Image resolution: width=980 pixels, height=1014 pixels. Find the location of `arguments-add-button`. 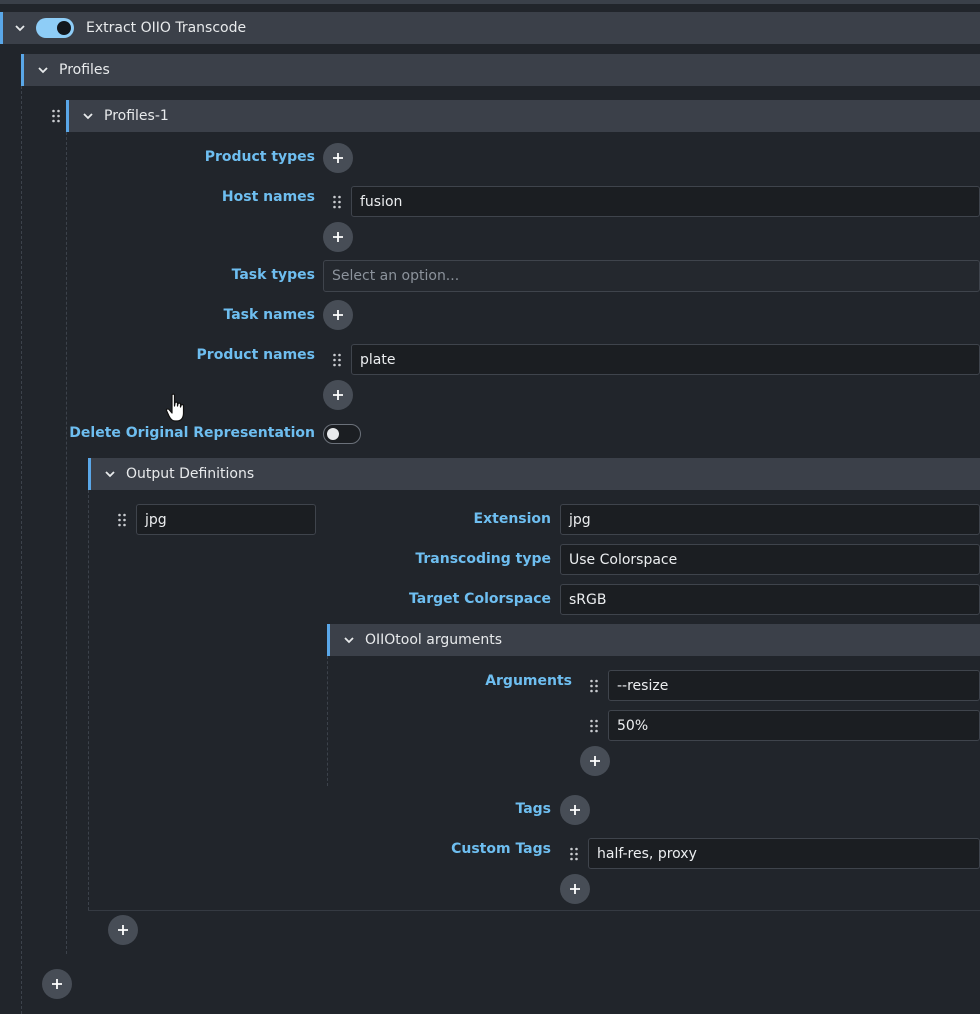

arguments-add-button is located at coordinates (595, 761).